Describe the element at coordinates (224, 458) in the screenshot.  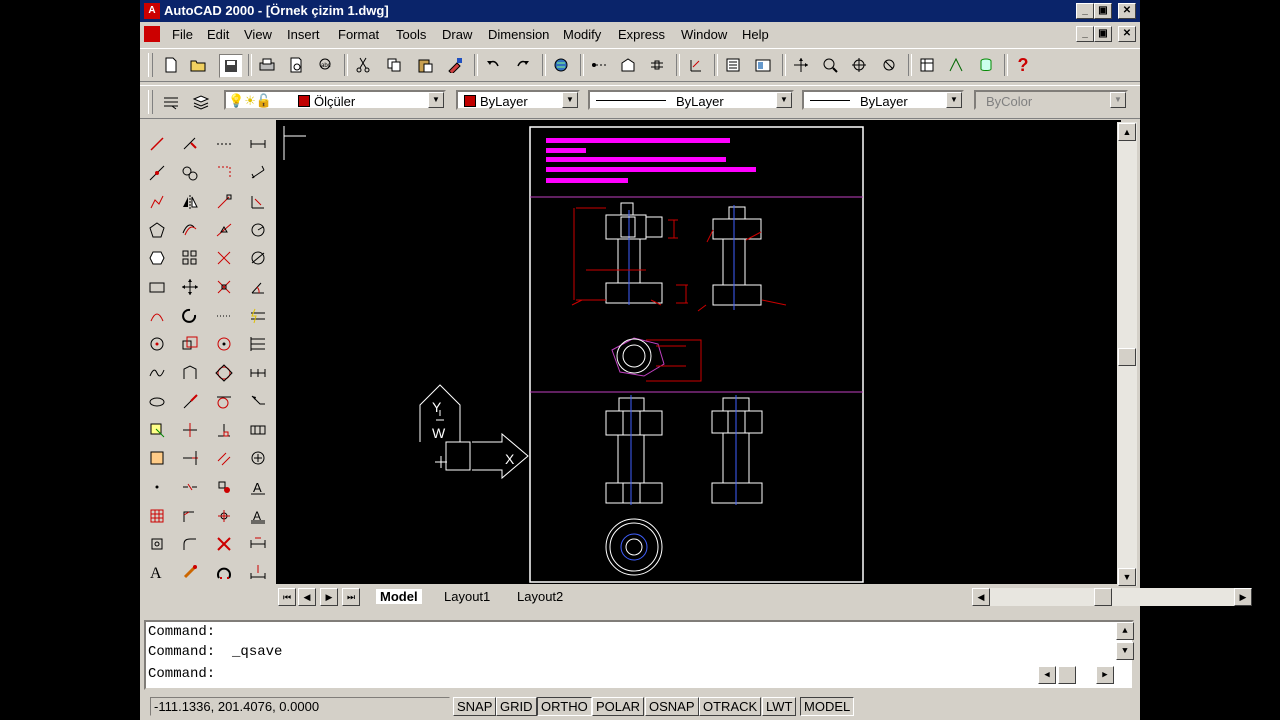
I see `snap-parallel-icon` at that location.